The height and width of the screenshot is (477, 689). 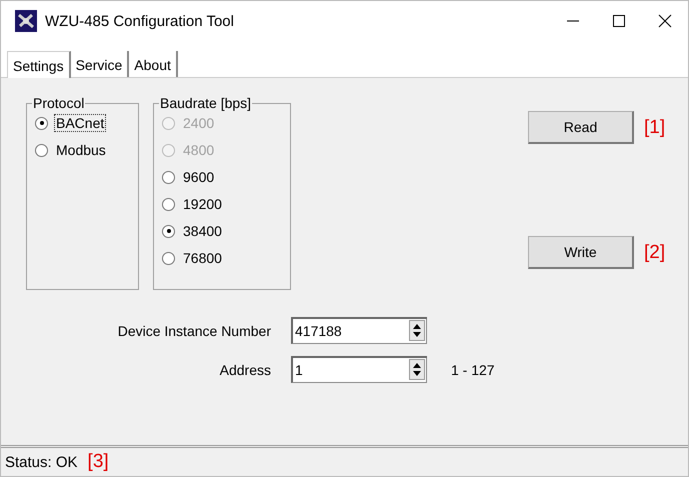 What do you see at coordinates (59, 103) in the screenshot?
I see `group-title: Protocol` at bounding box center [59, 103].